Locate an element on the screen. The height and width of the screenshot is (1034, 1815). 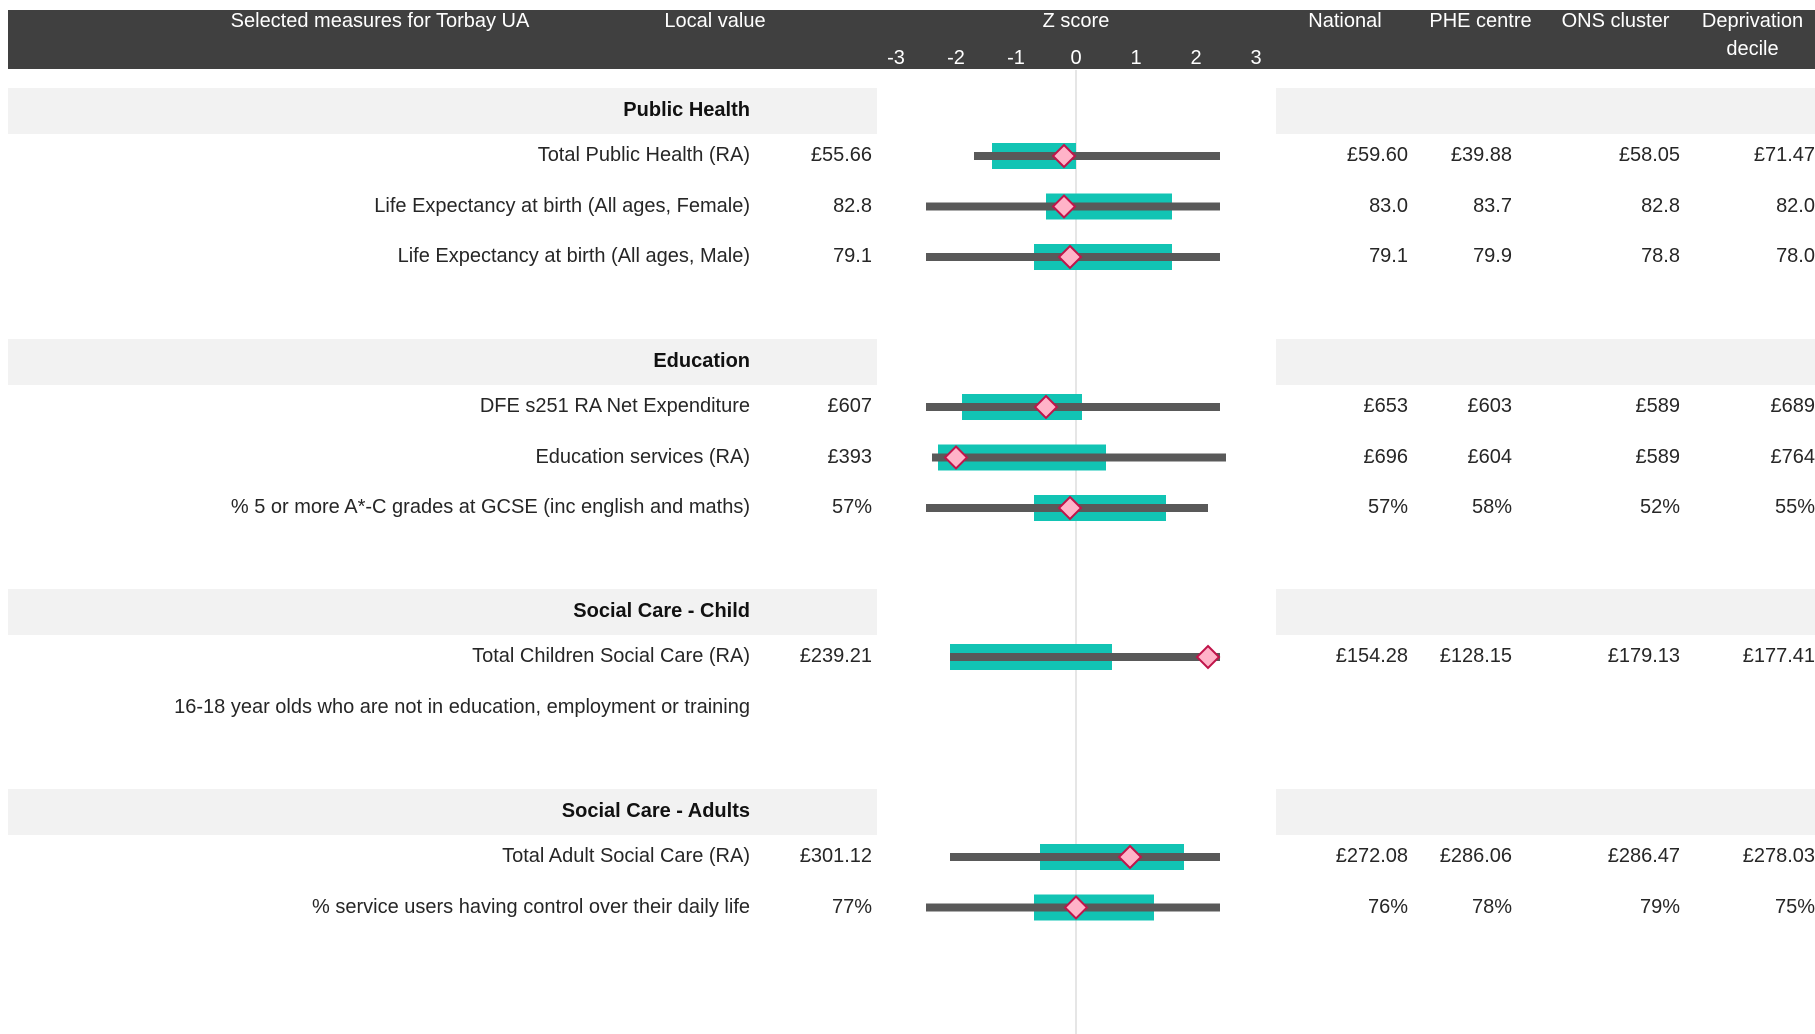
ons-cluster-value: 78.8 is located at coordinates (1660, 256).